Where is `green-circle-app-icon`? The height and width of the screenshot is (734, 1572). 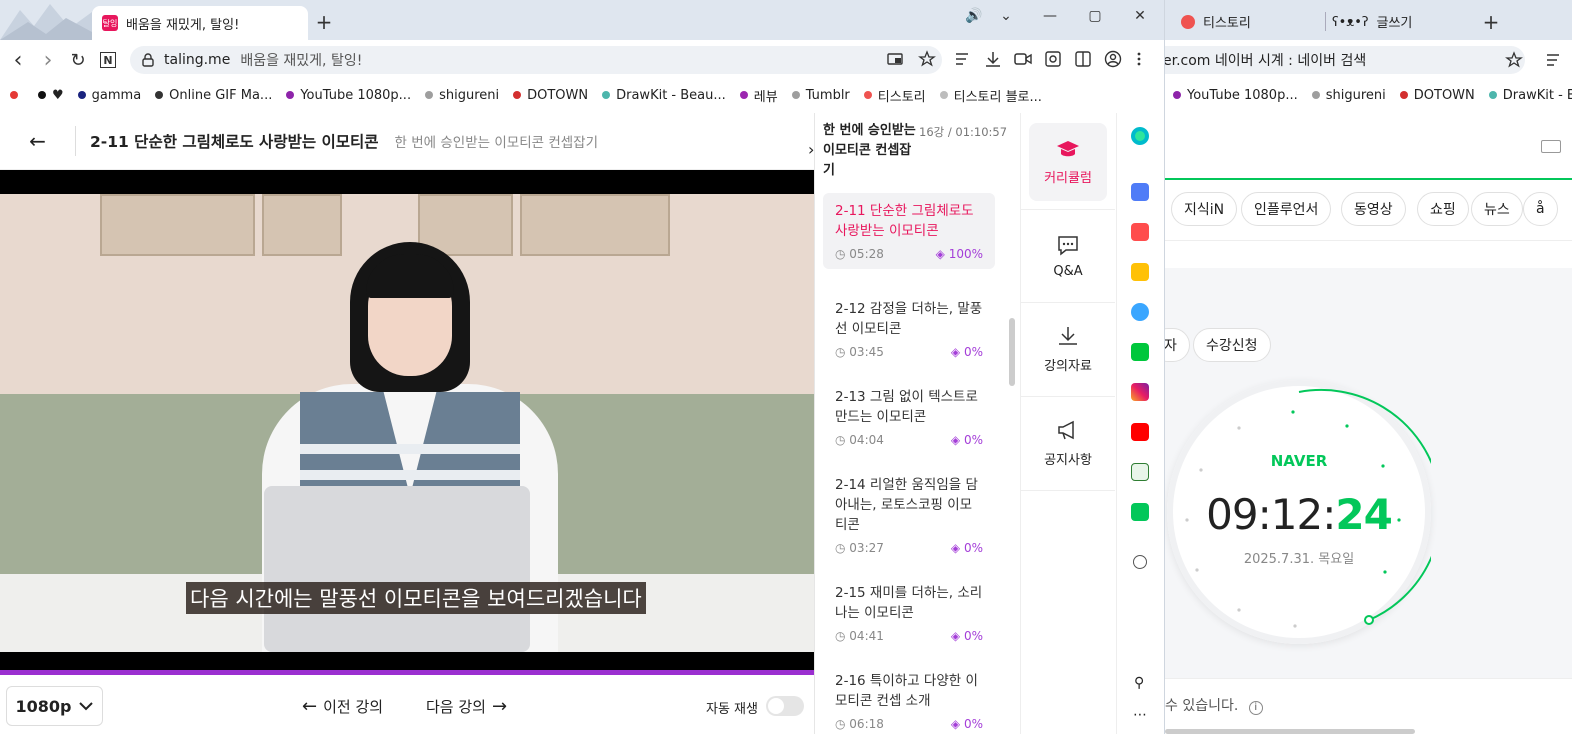
green-circle-app-icon is located at coordinates (1140, 136).